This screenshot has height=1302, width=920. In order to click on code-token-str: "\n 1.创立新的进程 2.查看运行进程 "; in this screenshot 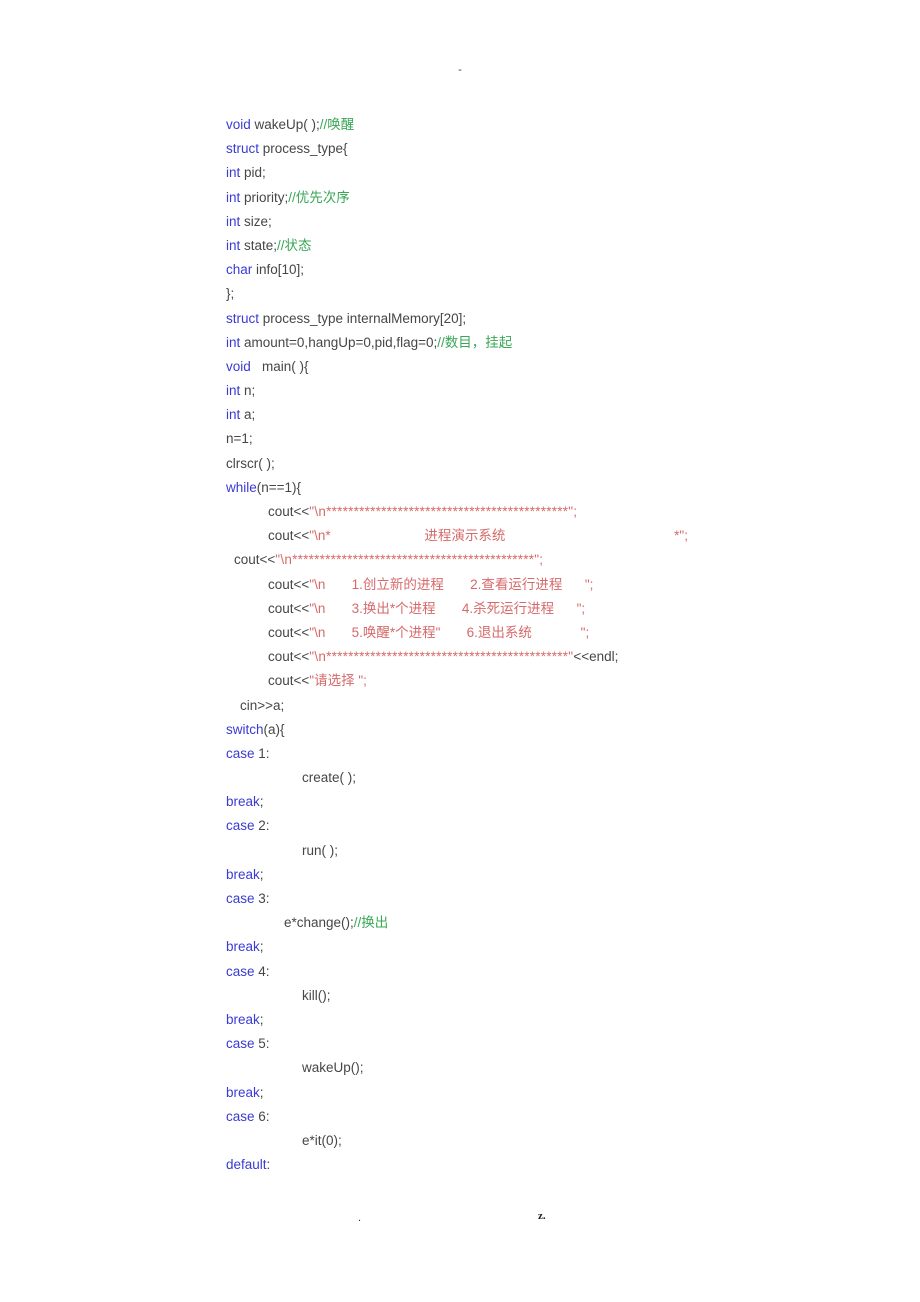, I will do `click(451, 584)`.